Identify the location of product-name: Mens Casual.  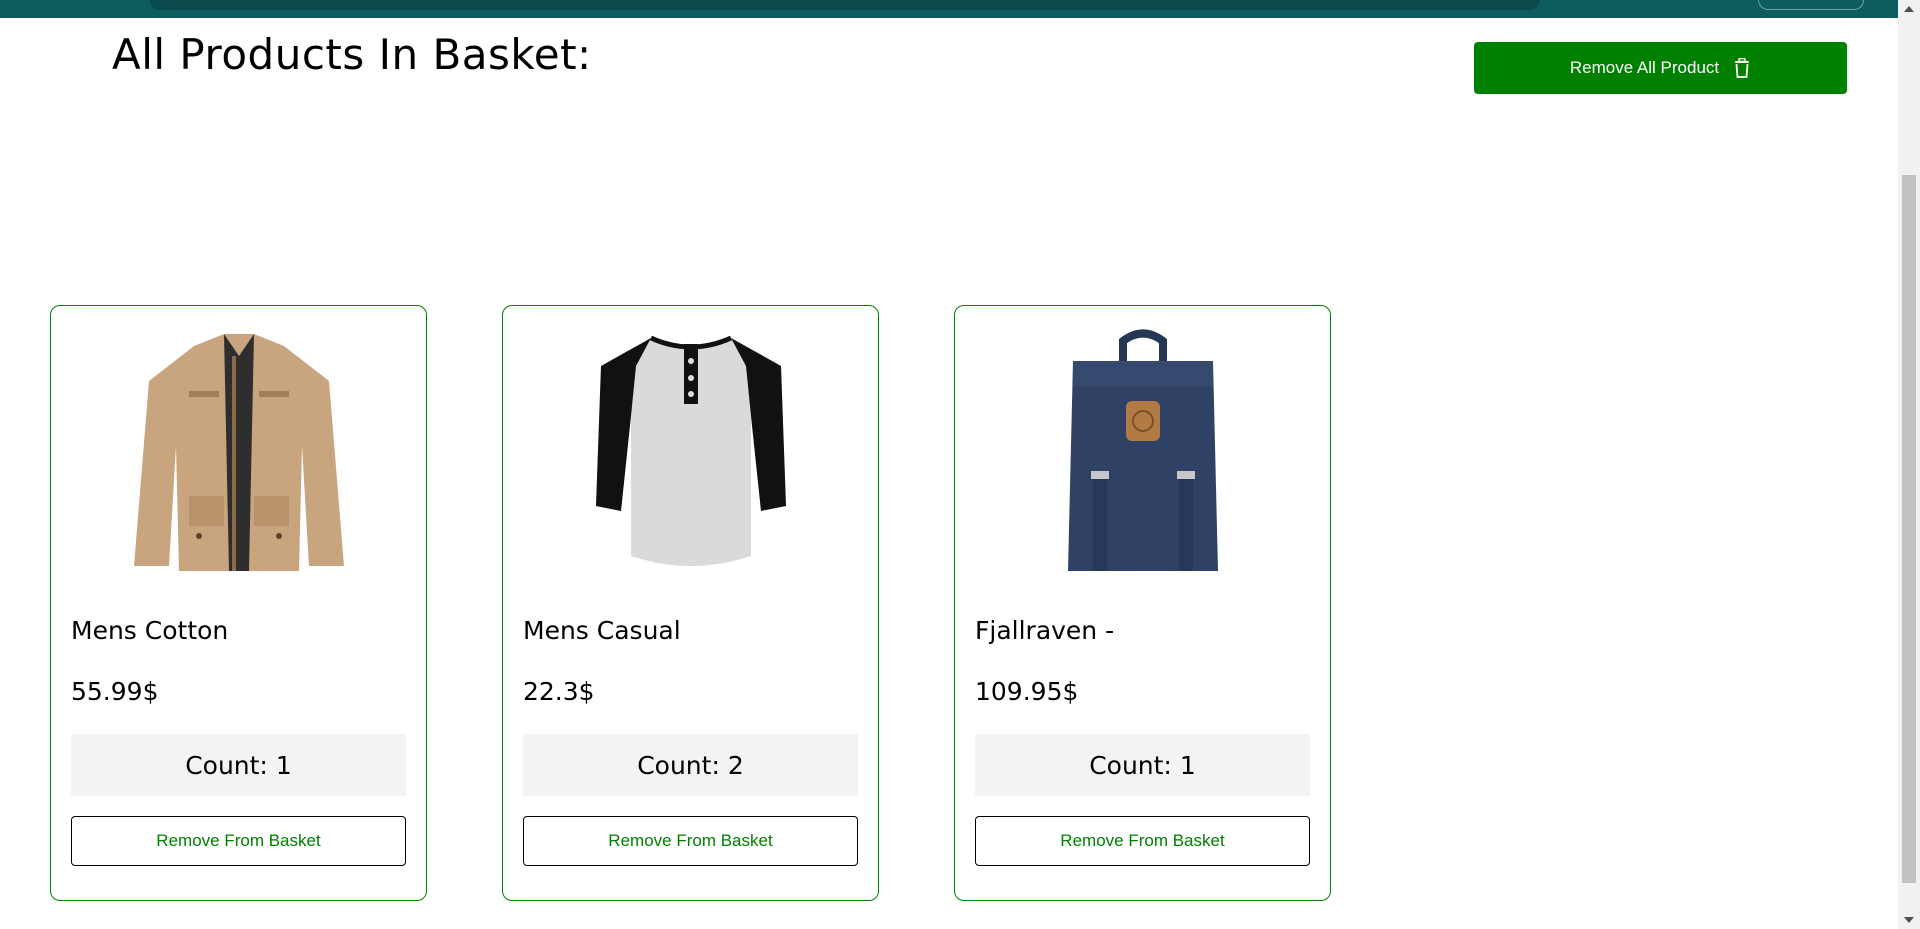
(602, 630).